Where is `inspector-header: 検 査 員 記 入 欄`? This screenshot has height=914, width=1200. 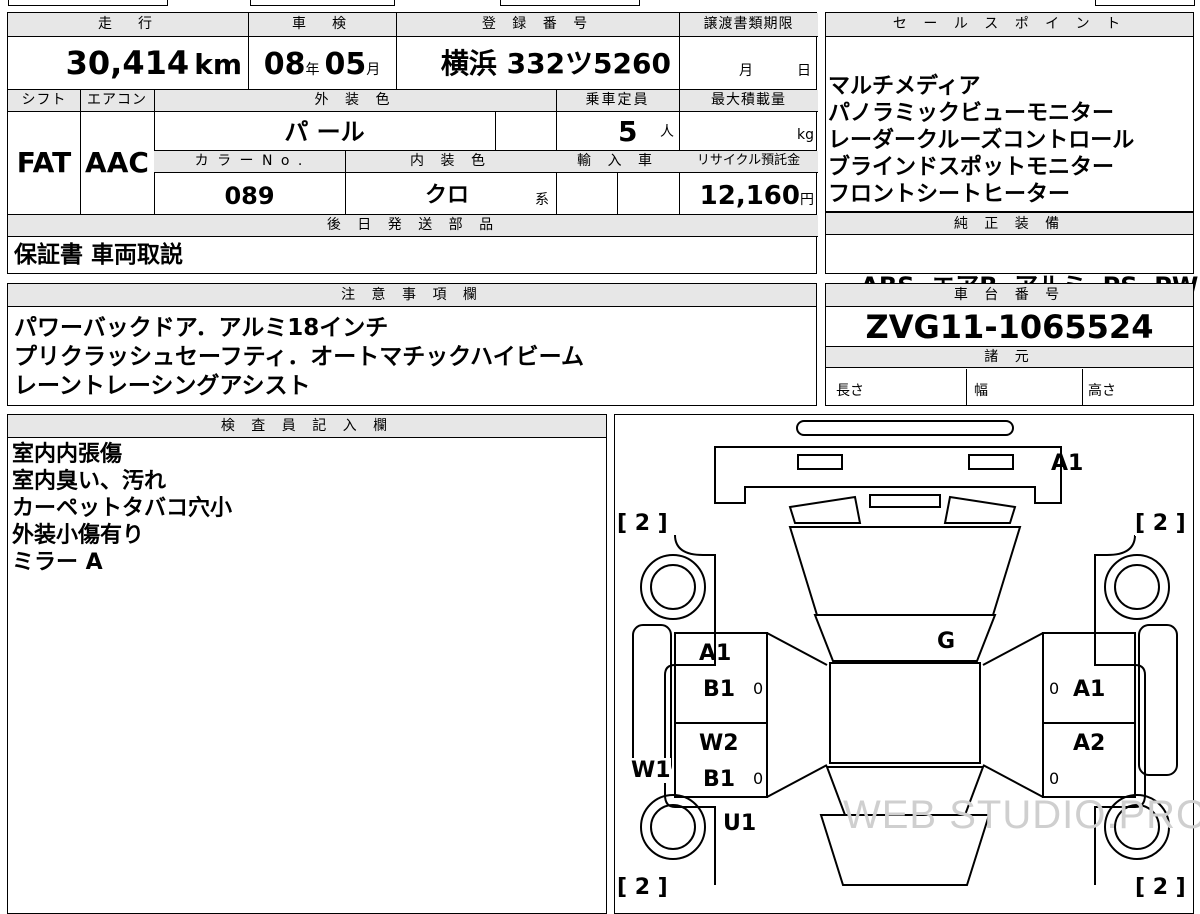 inspector-header: 検 査 員 記 入 欄 is located at coordinates (307, 426).